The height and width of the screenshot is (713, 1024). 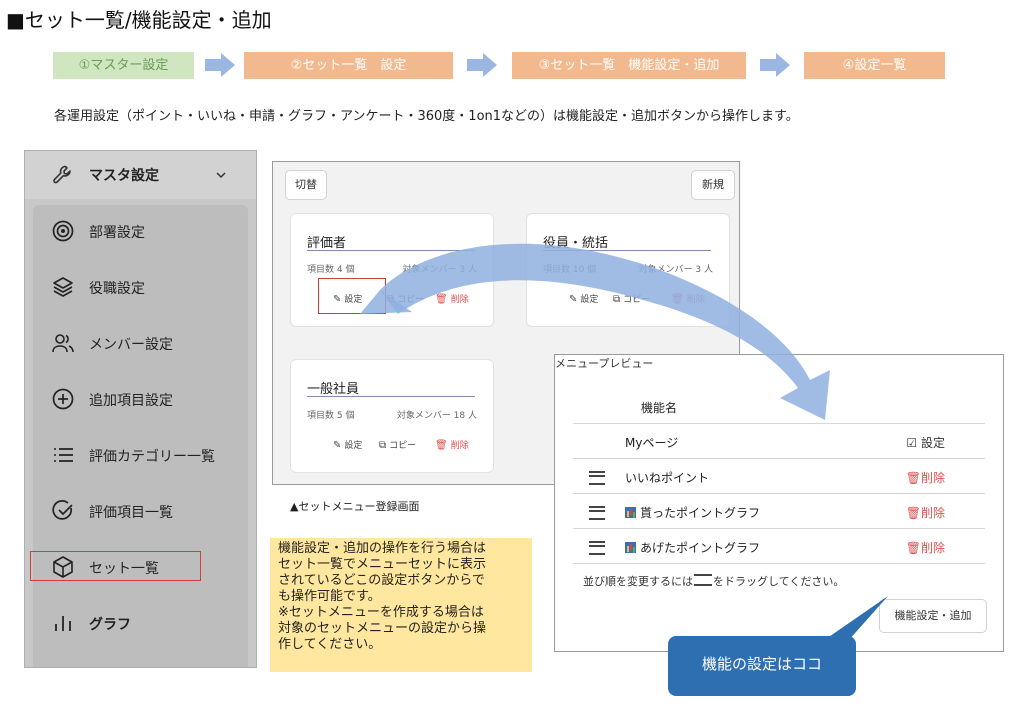 What do you see at coordinates (352, 296) in the screenshot?
I see `settings-highlight-box` at bounding box center [352, 296].